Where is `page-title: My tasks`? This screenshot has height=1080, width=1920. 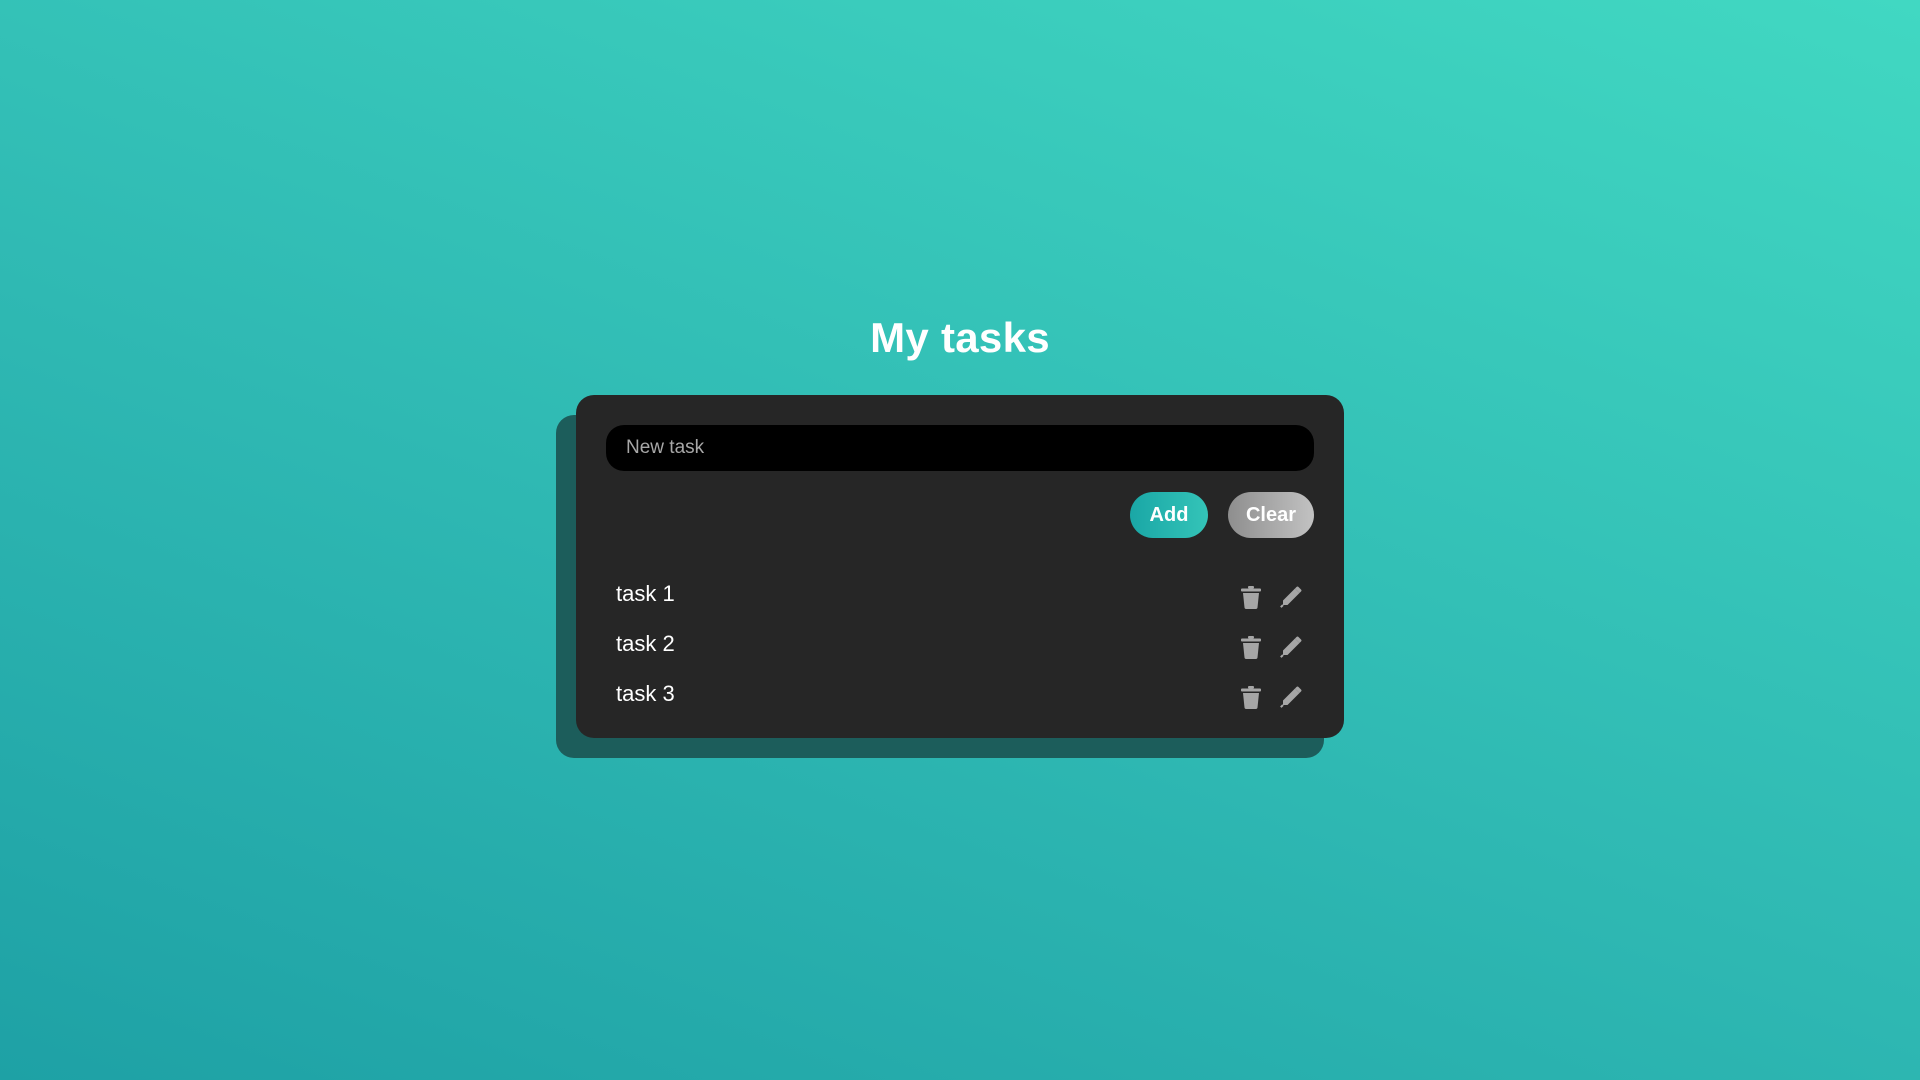 page-title: My tasks is located at coordinates (960, 337).